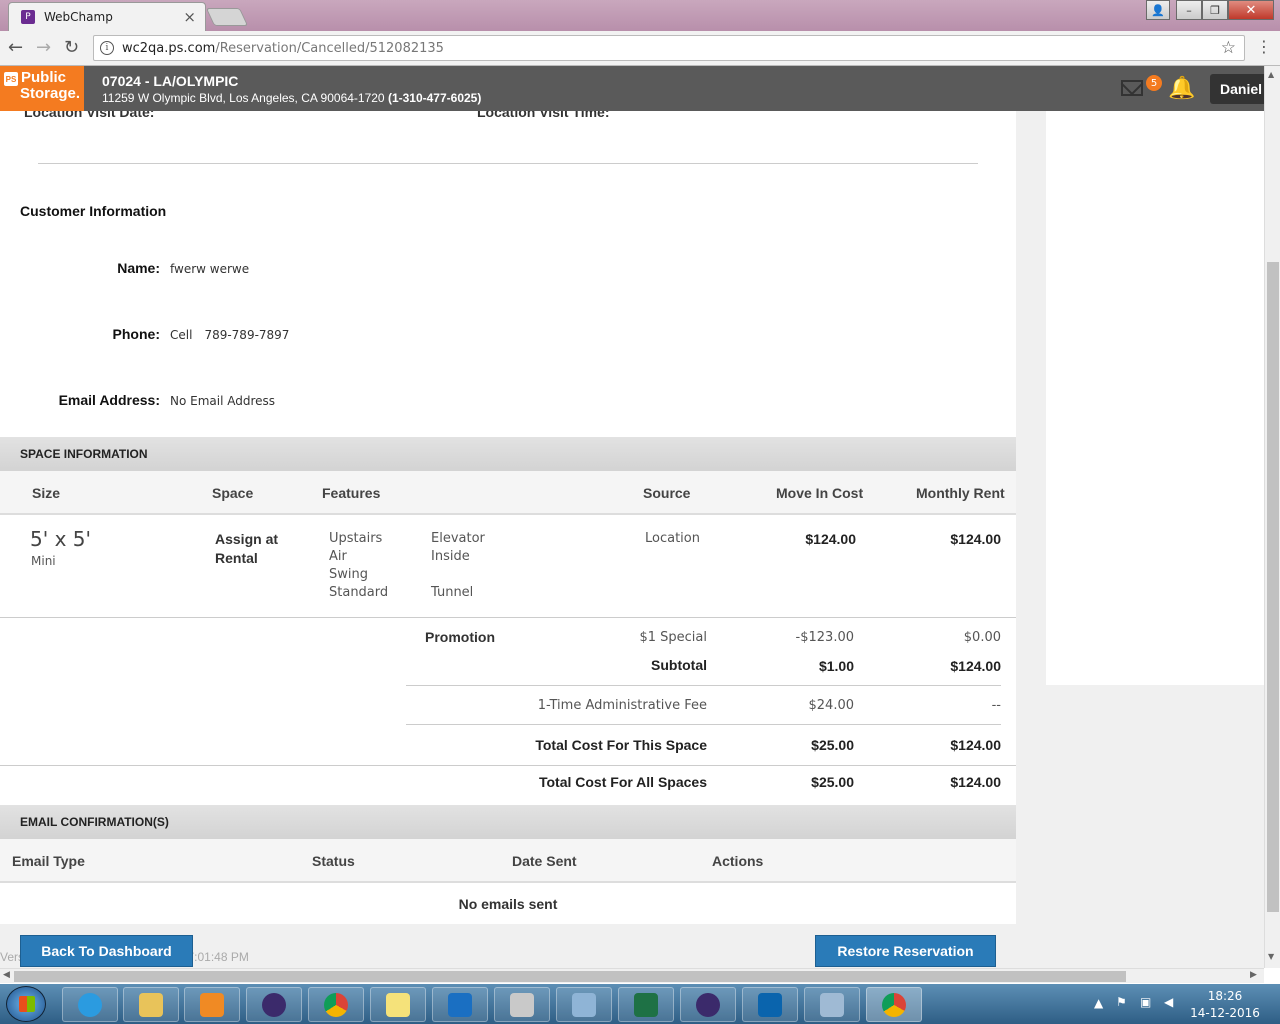 The width and height of the screenshot is (1280, 1024). I want to click on vertical-scrollbar: ▲ ▼, so click(1272, 517).